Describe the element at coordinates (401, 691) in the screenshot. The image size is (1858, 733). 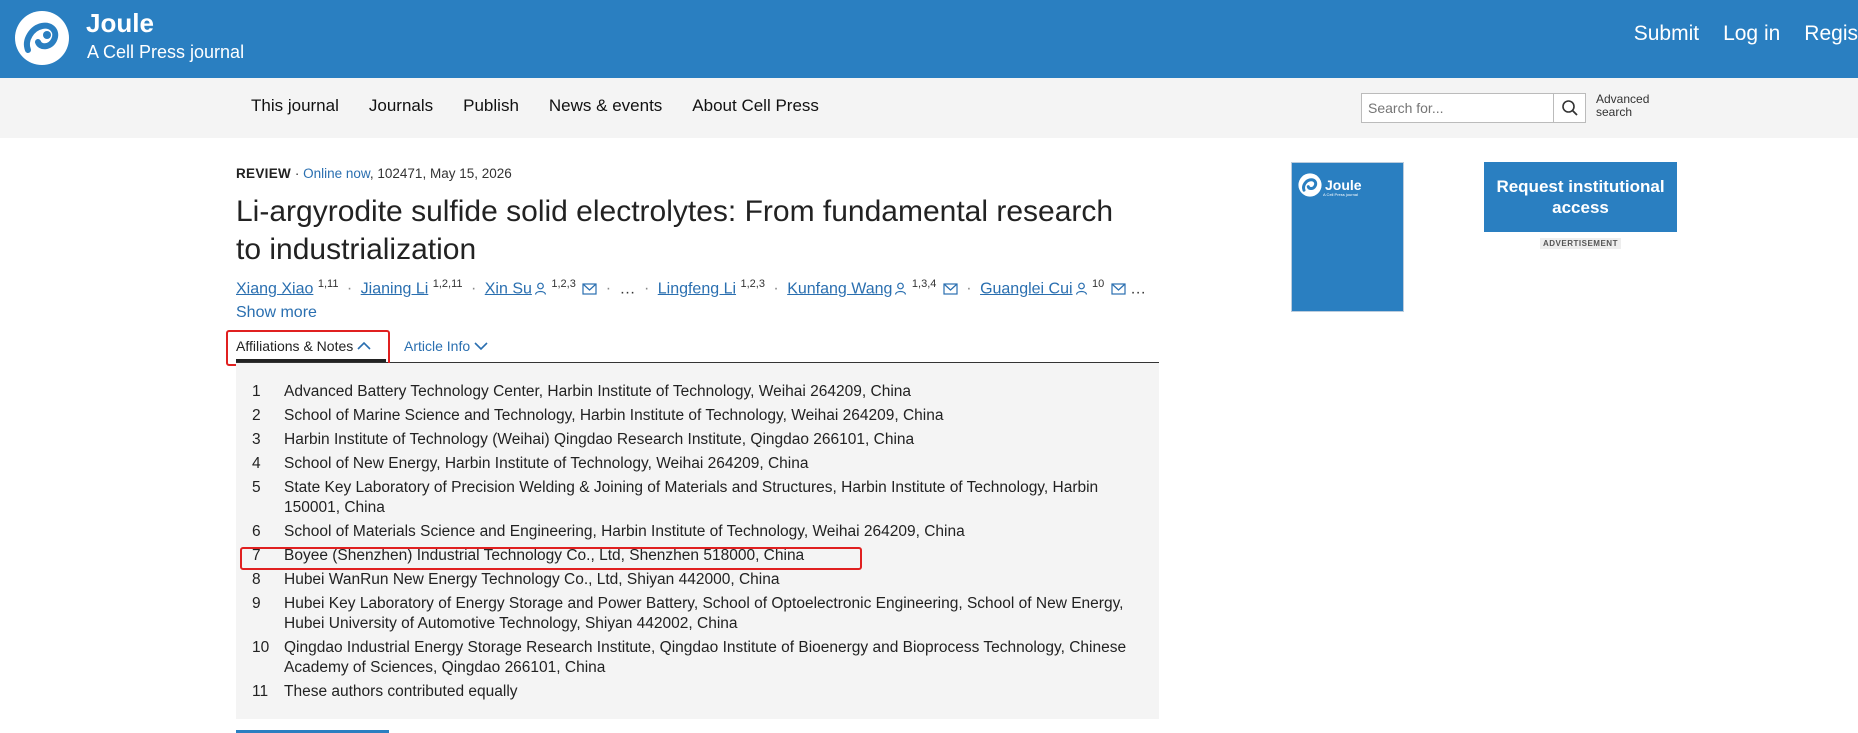
I see `affiliation-text: These authors contributed equally` at that location.